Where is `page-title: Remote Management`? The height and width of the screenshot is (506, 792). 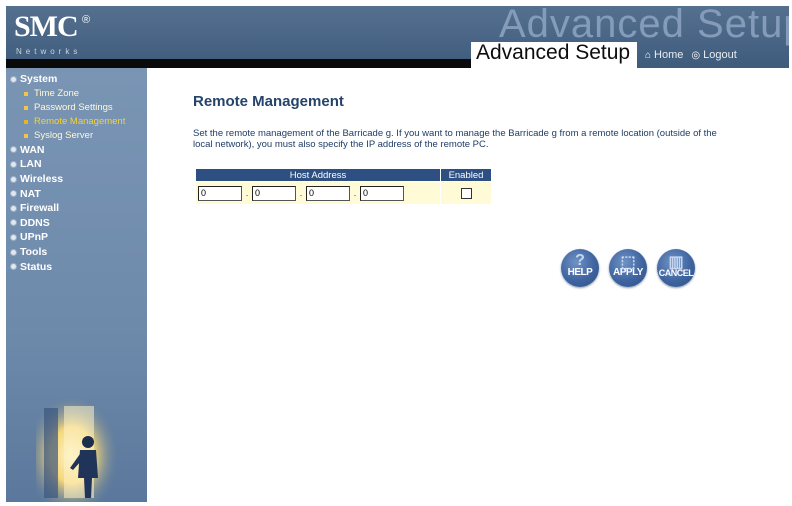 page-title: Remote Management is located at coordinates (268, 101).